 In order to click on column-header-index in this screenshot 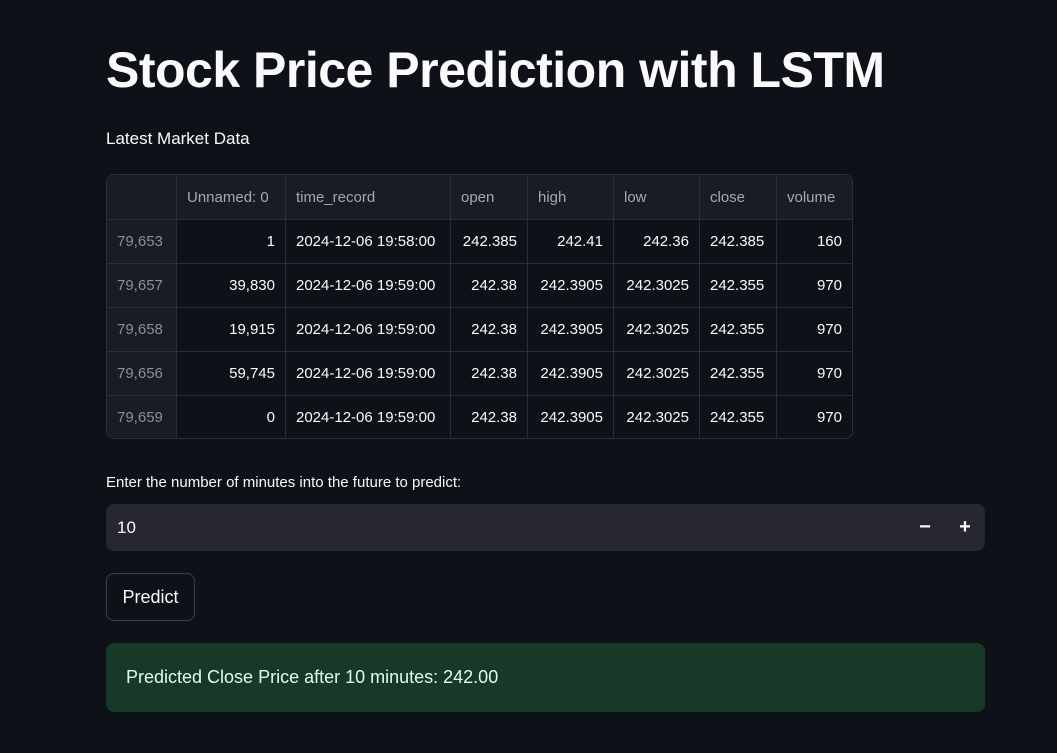, I will do `click(142, 197)`.